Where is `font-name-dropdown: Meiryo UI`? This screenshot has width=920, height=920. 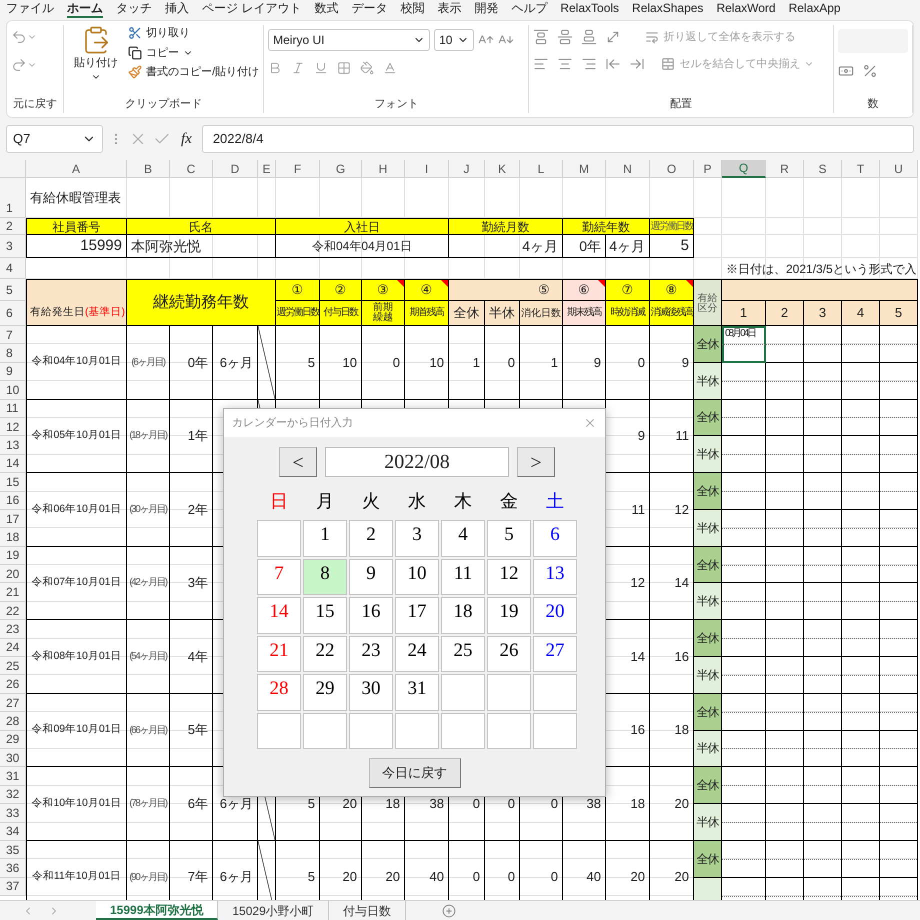
font-name-dropdown: Meiryo UI is located at coordinates (349, 40).